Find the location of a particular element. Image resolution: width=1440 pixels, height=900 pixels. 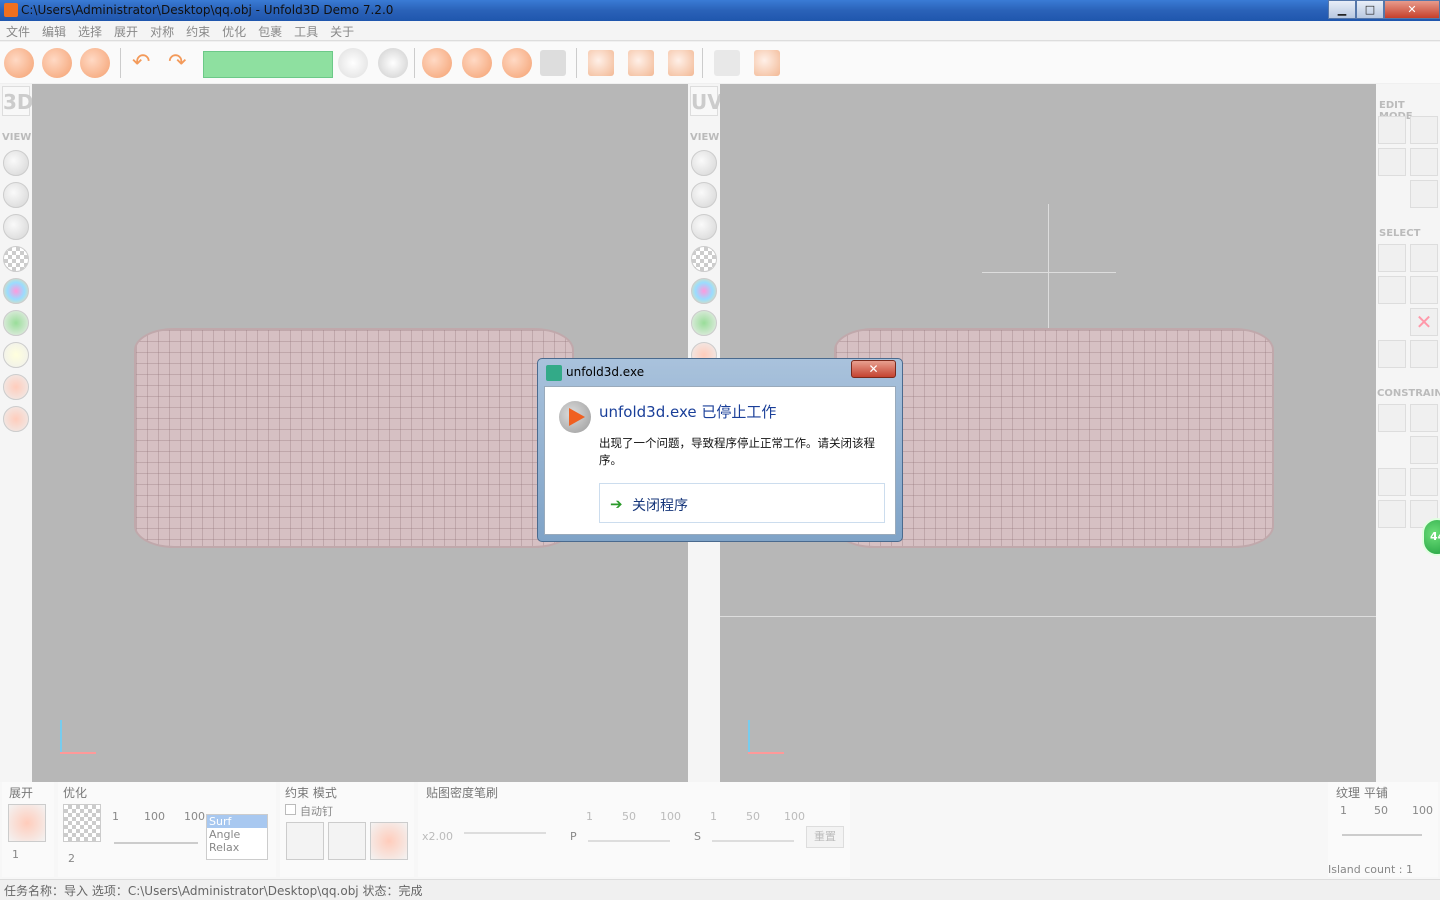

unfold-star-icon is located at coordinates (477, 63).